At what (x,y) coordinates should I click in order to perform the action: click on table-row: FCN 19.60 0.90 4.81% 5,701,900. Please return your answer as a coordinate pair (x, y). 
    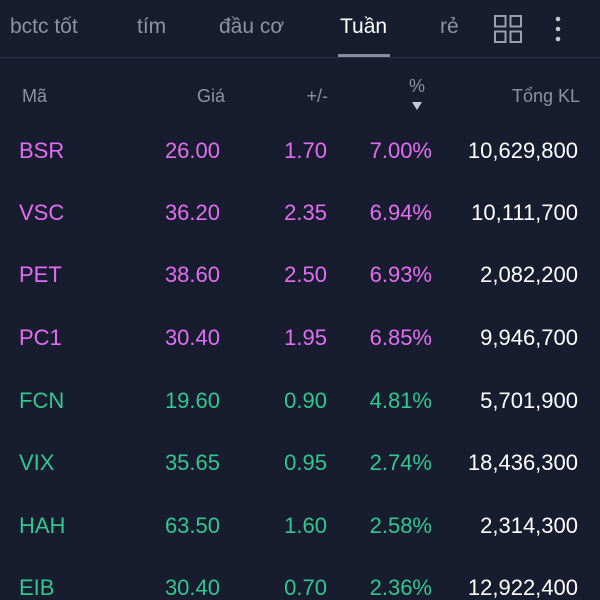
    Looking at the image, I should click on (300, 402).